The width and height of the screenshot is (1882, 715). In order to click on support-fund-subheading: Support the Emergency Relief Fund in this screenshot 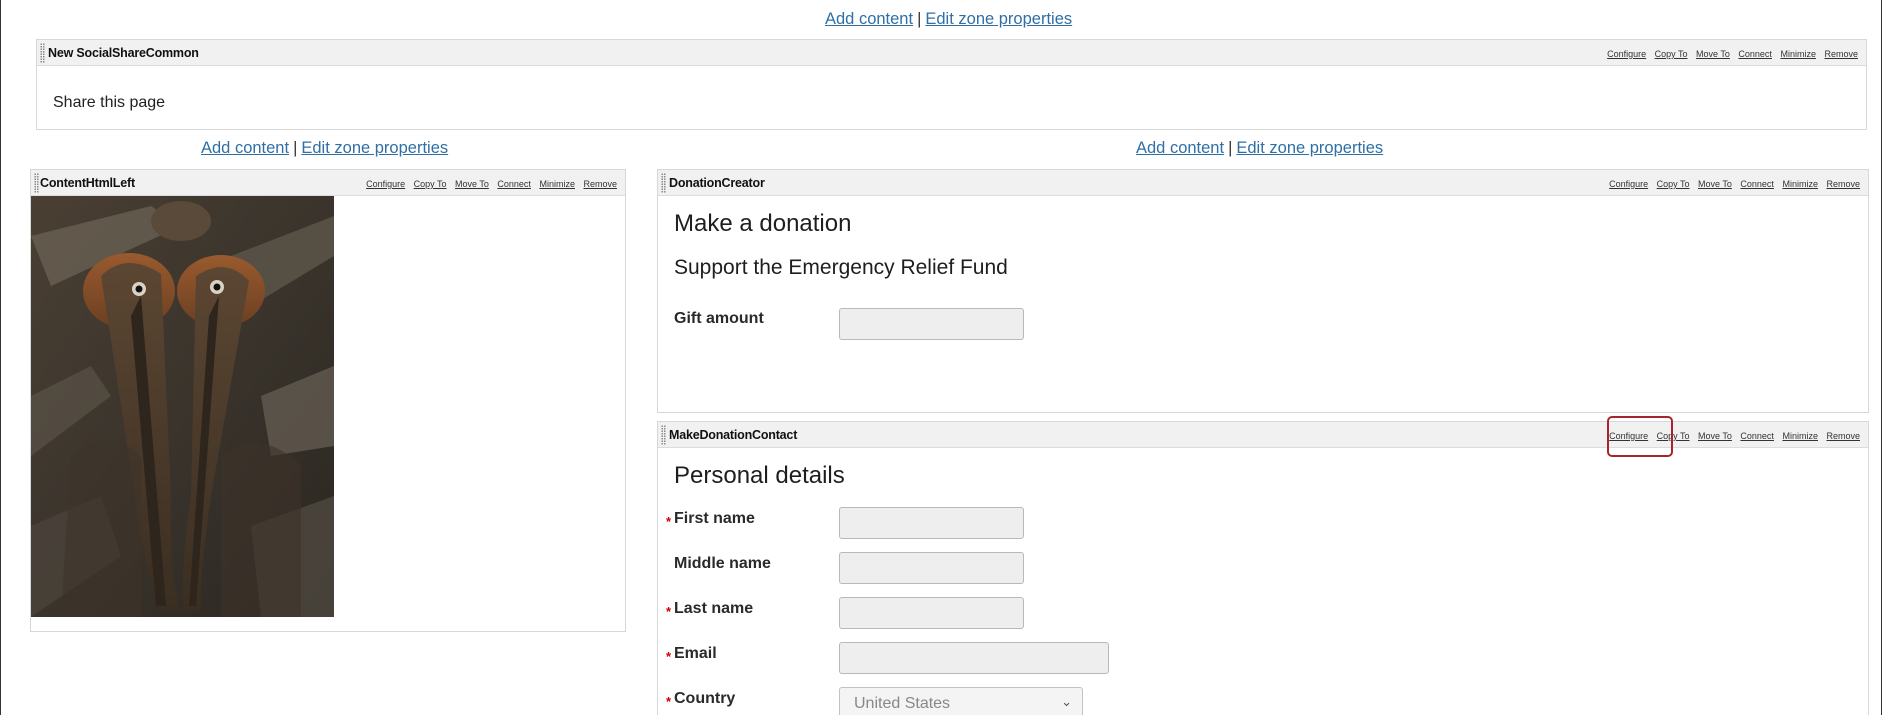, I will do `click(841, 267)`.